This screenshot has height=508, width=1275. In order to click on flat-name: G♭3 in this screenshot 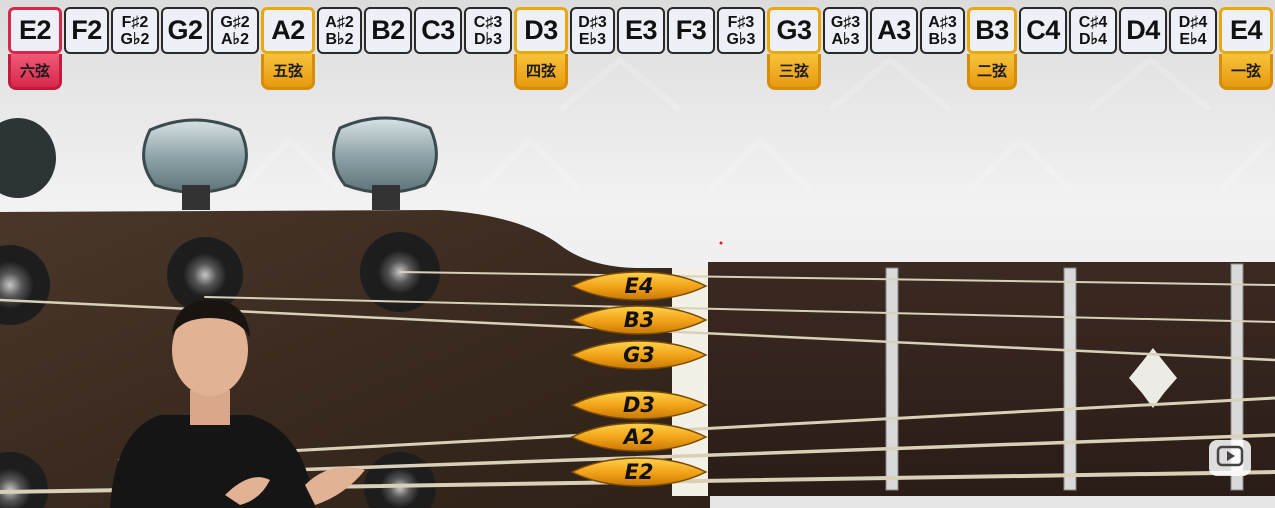, I will do `click(741, 39)`.